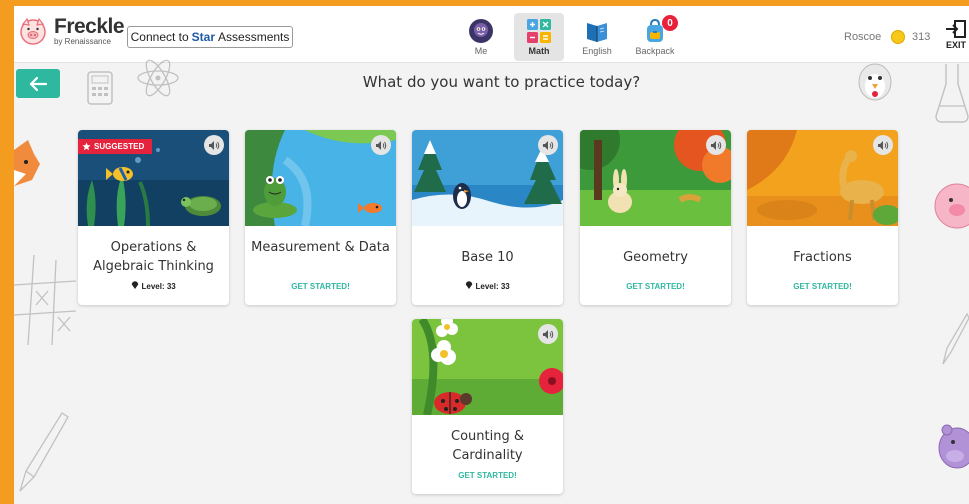 This screenshot has width=969, height=504. What do you see at coordinates (203, 37) in the screenshot?
I see `connect-star-brand: Star` at bounding box center [203, 37].